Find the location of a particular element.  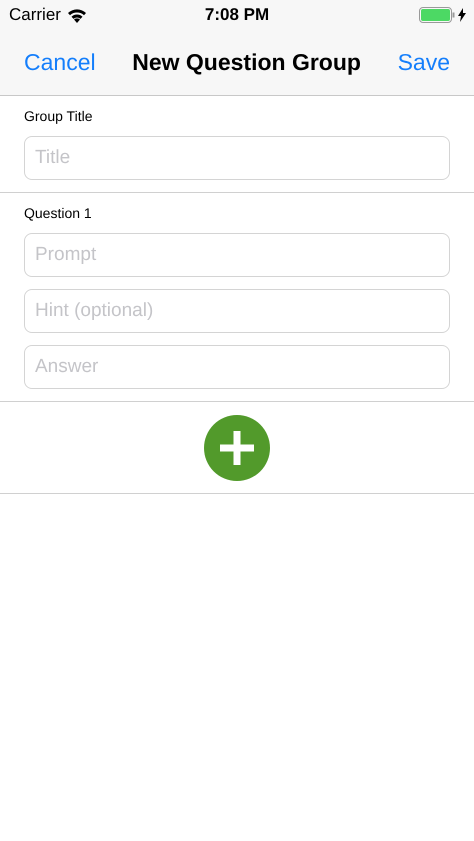

section-label: Group Title is located at coordinates (58, 116).